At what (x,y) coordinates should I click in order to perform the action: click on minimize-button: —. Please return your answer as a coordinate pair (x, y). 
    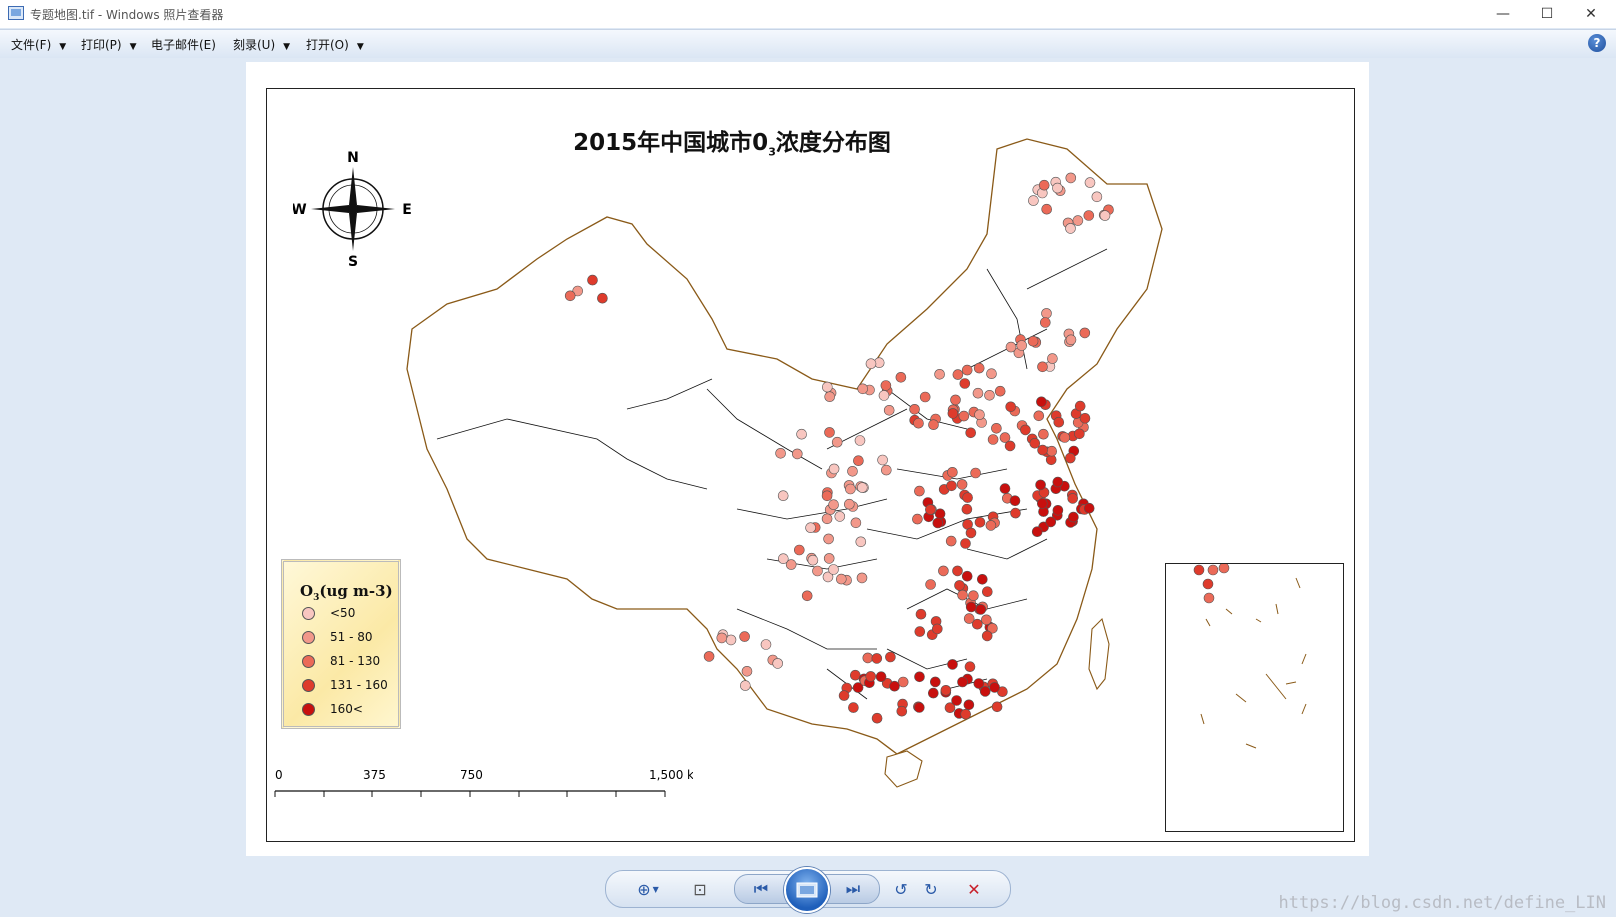
    Looking at the image, I should click on (1503, 14).